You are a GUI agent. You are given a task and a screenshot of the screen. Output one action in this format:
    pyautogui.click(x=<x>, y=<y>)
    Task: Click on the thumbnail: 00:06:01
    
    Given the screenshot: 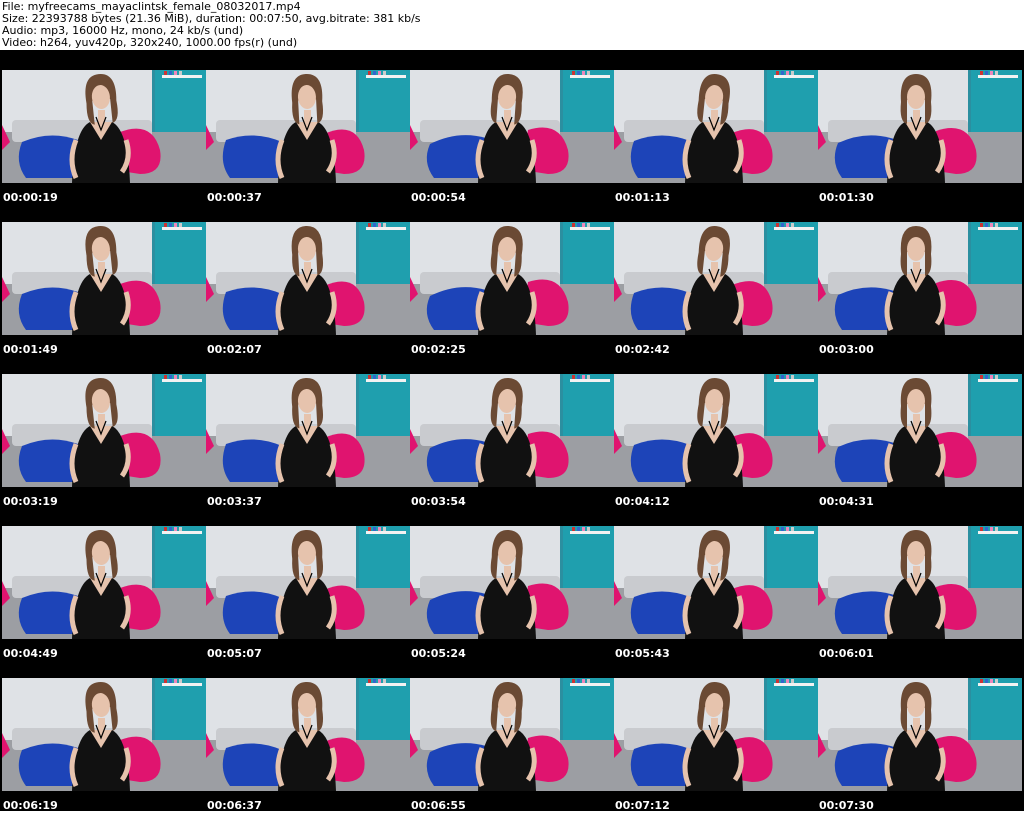 What is the action you would take?
    pyautogui.click(x=920, y=602)
    